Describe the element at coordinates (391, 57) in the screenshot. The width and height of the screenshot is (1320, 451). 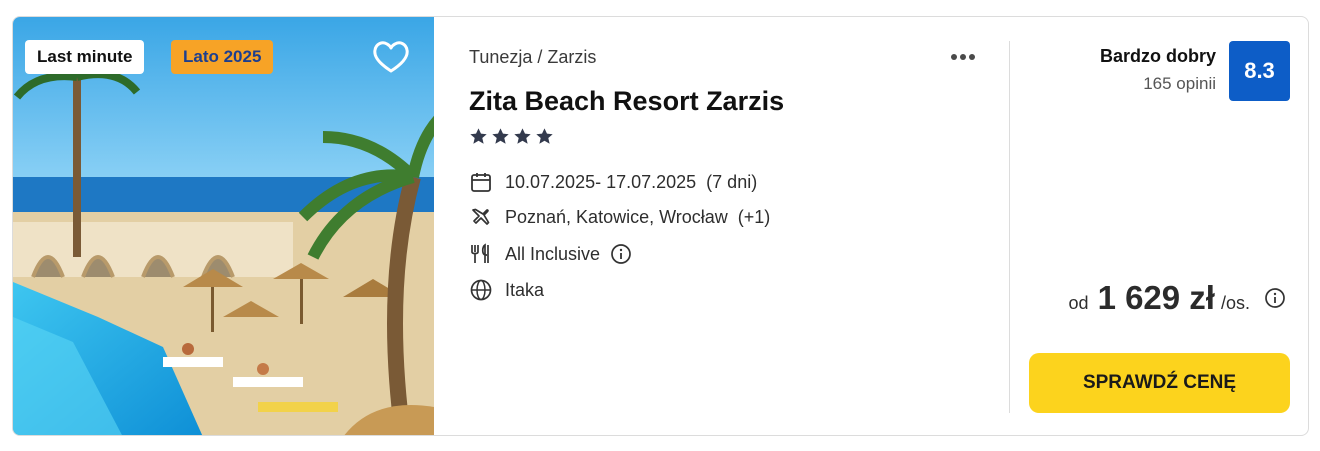
I see `heart-icon` at that location.